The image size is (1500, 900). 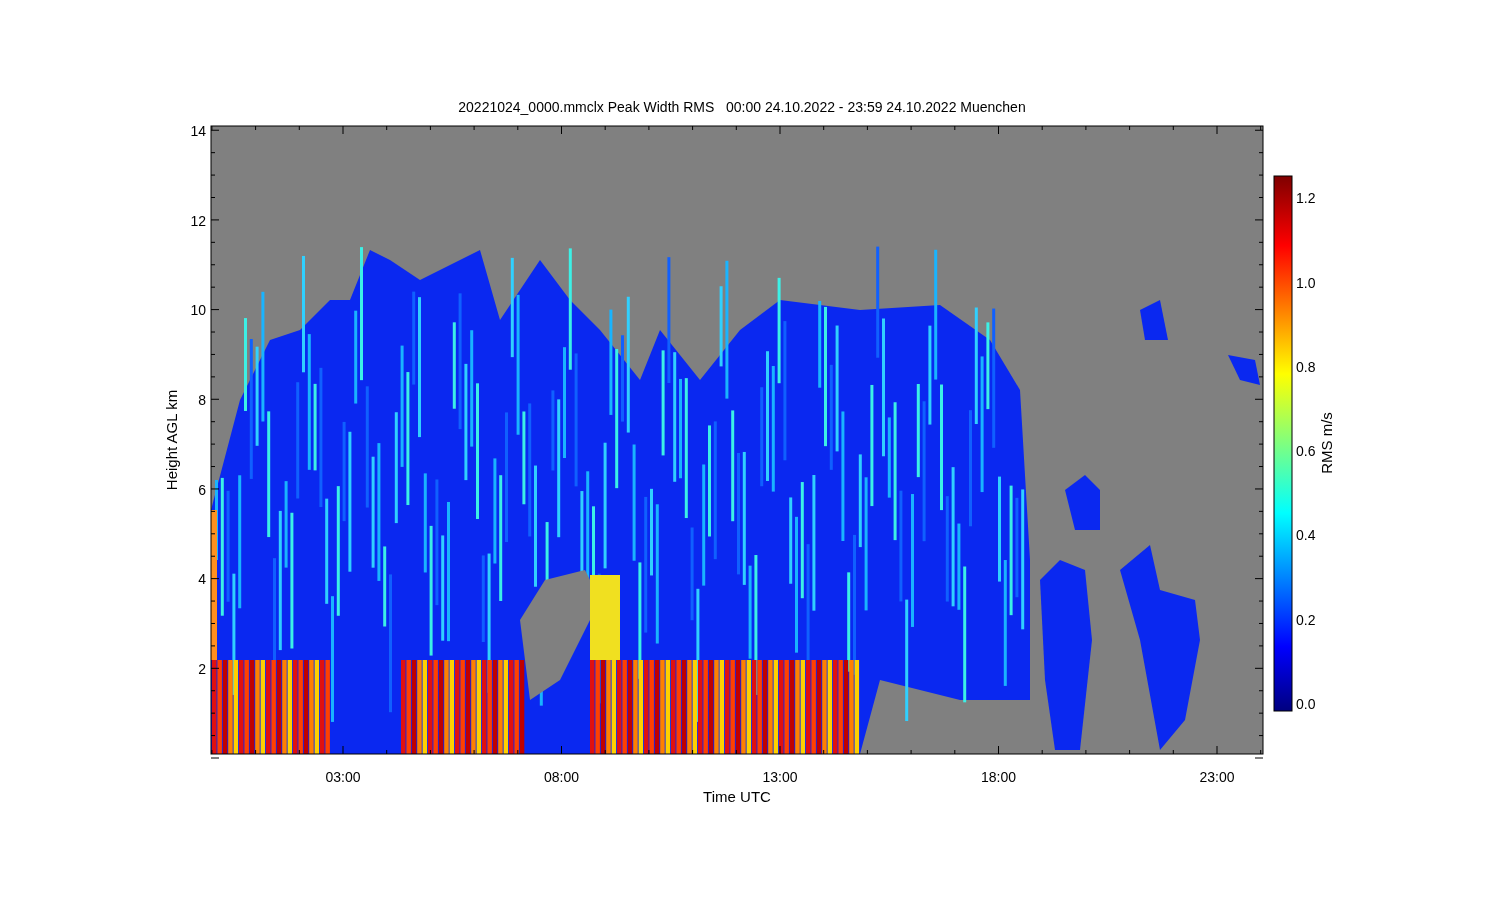 I want to click on x-tick-label: 03:00, so click(x=343, y=777).